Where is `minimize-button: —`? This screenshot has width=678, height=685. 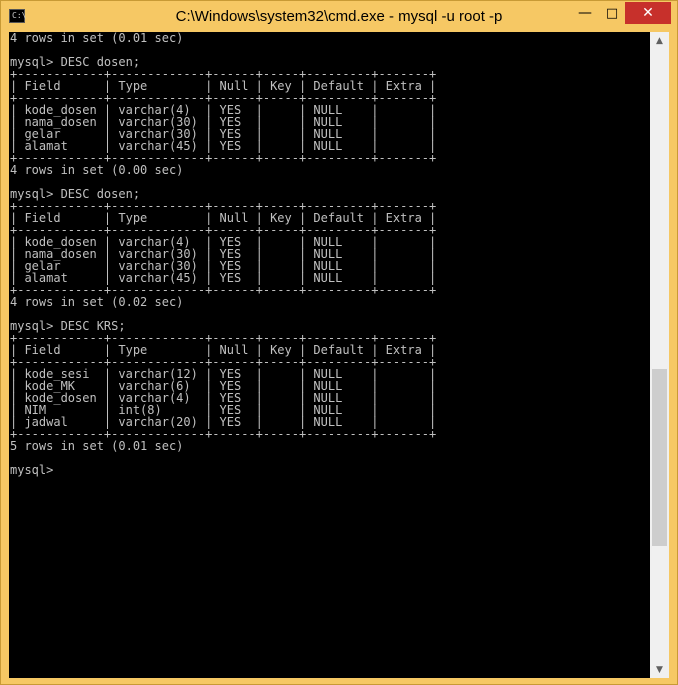 minimize-button: — is located at coordinates (585, 13).